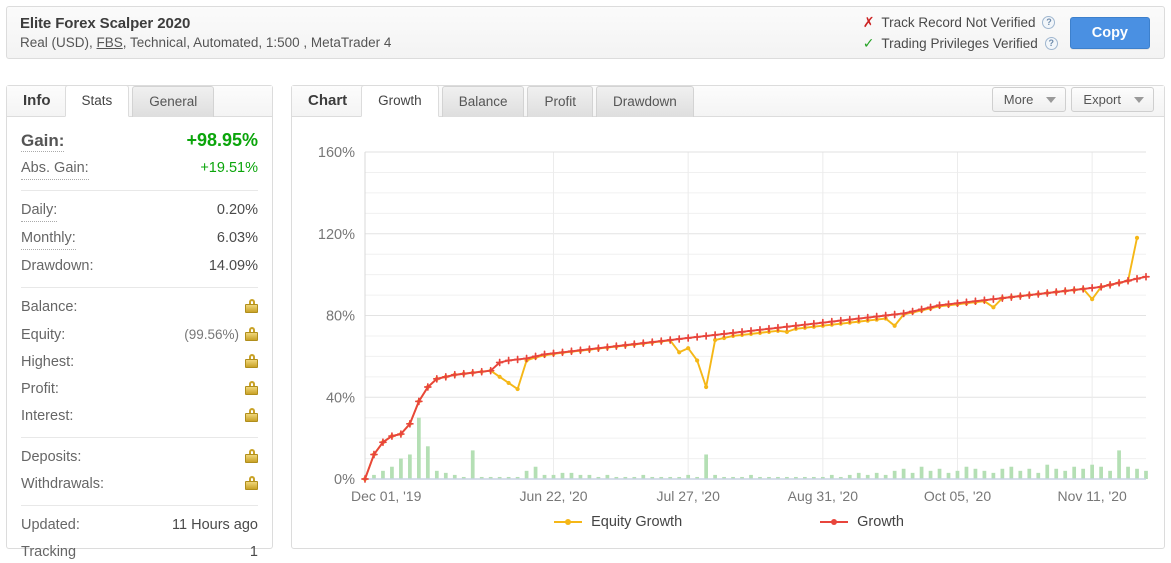 The width and height of the screenshot is (1171, 563). I want to click on legend-label-equity-growth: Equity Growth, so click(637, 522).